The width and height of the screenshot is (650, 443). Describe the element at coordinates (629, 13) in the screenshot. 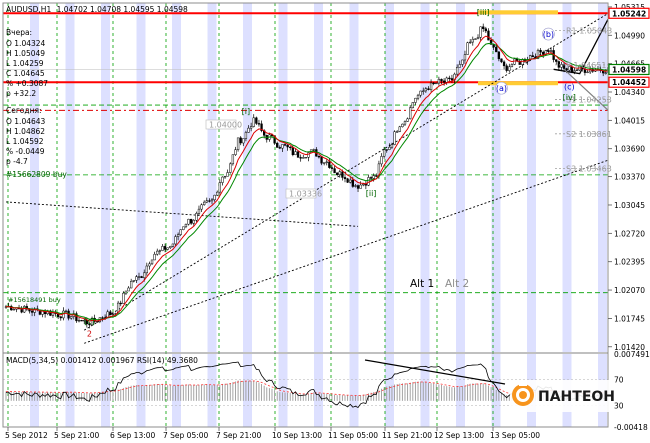

I see `price-tag-label: 1.05242` at that location.